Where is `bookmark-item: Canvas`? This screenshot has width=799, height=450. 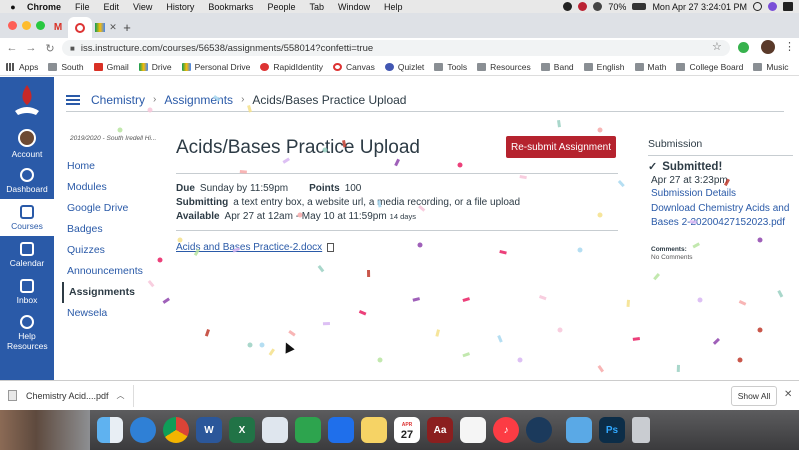 bookmark-item: Canvas is located at coordinates (354, 67).